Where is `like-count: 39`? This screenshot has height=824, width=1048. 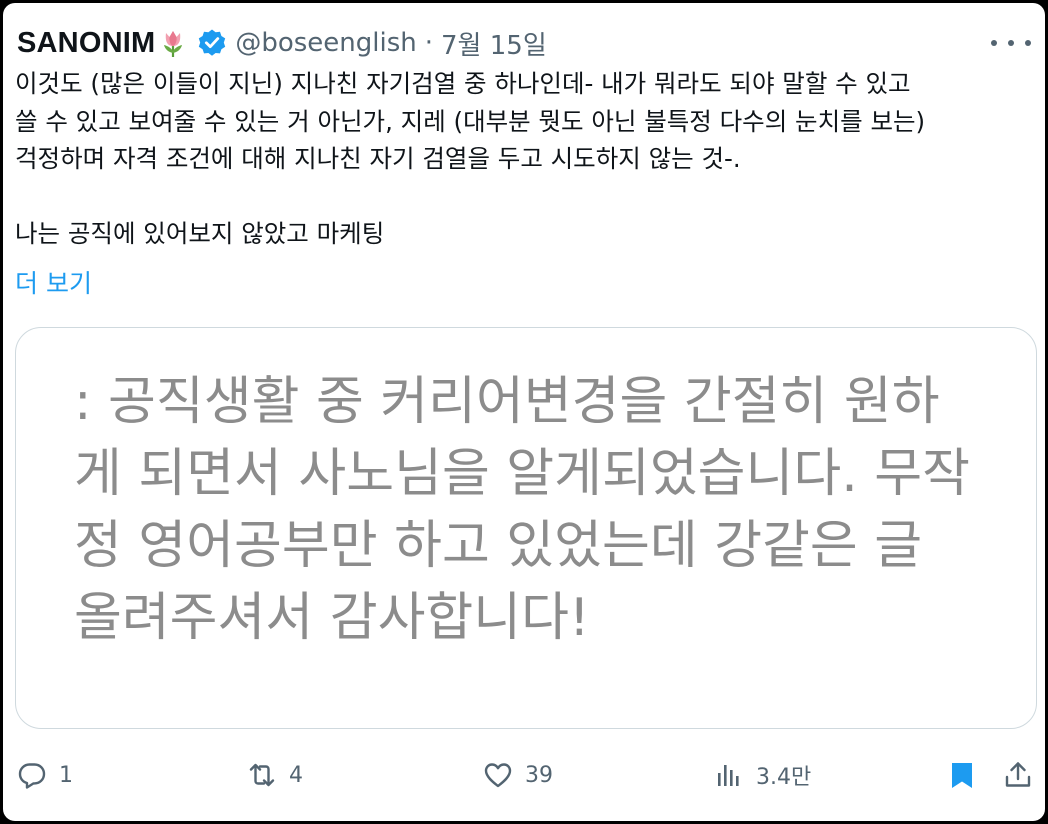
like-count: 39 is located at coordinates (539, 775).